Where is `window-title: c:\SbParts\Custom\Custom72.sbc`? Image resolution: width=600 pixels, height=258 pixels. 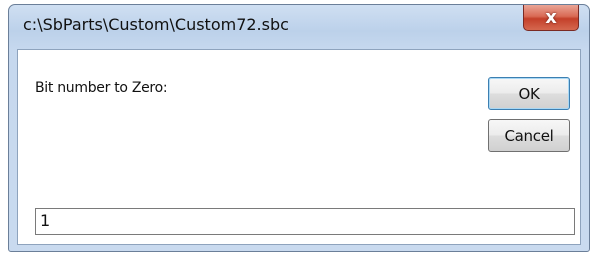 window-title: c:\SbParts\Custom\Custom72.sbc is located at coordinates (156, 24).